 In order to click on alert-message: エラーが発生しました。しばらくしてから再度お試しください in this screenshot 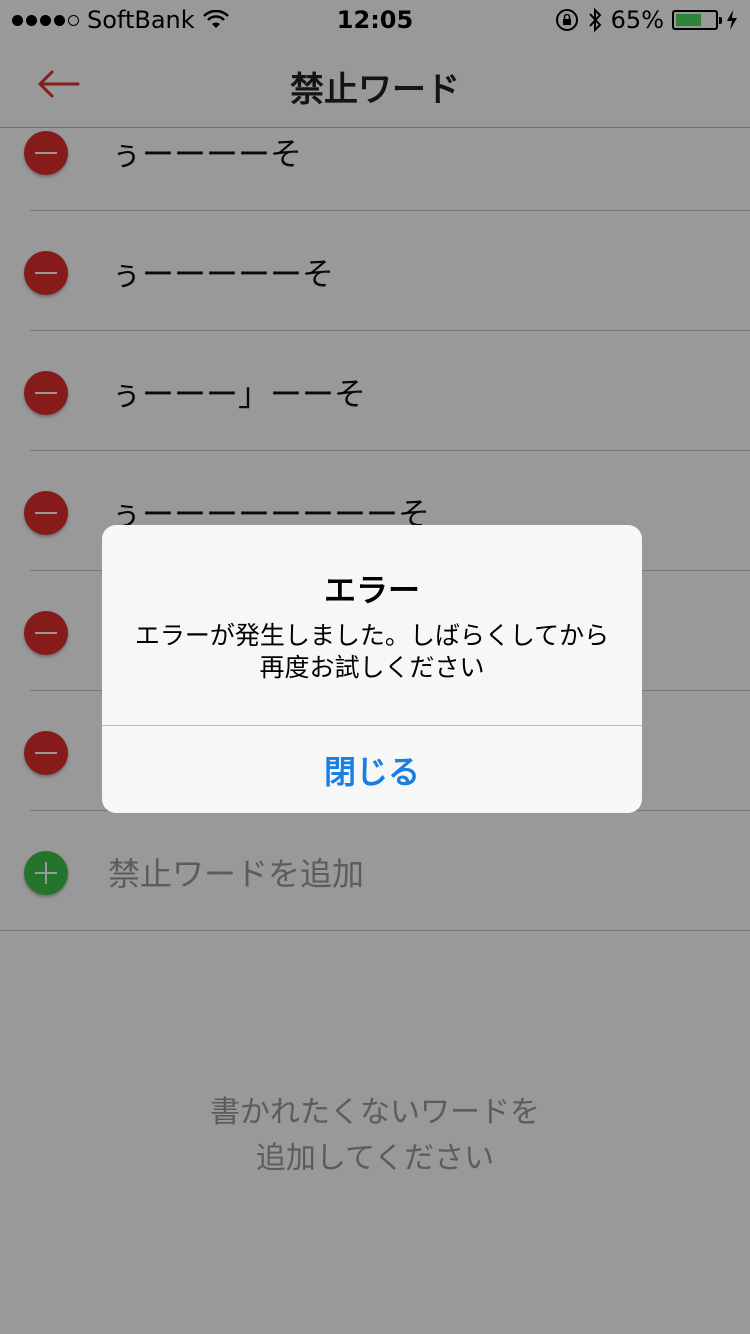, I will do `click(372, 651)`.